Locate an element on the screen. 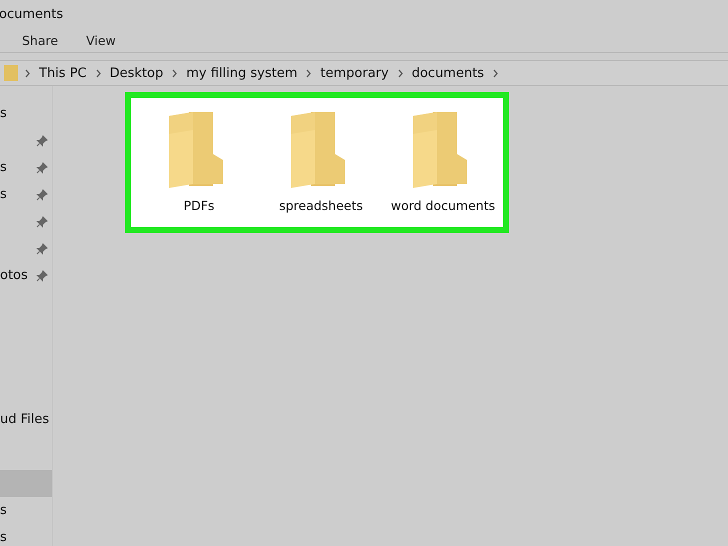 This screenshot has width=728, height=546. folder-name: word documents is located at coordinates (443, 205).